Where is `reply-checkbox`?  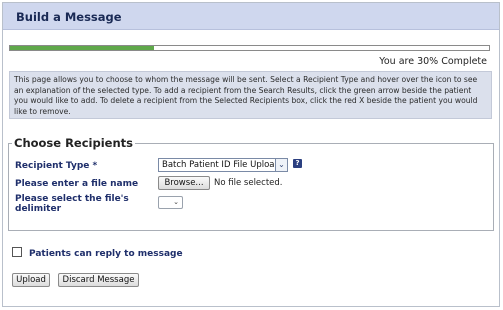 reply-checkbox is located at coordinates (17, 252).